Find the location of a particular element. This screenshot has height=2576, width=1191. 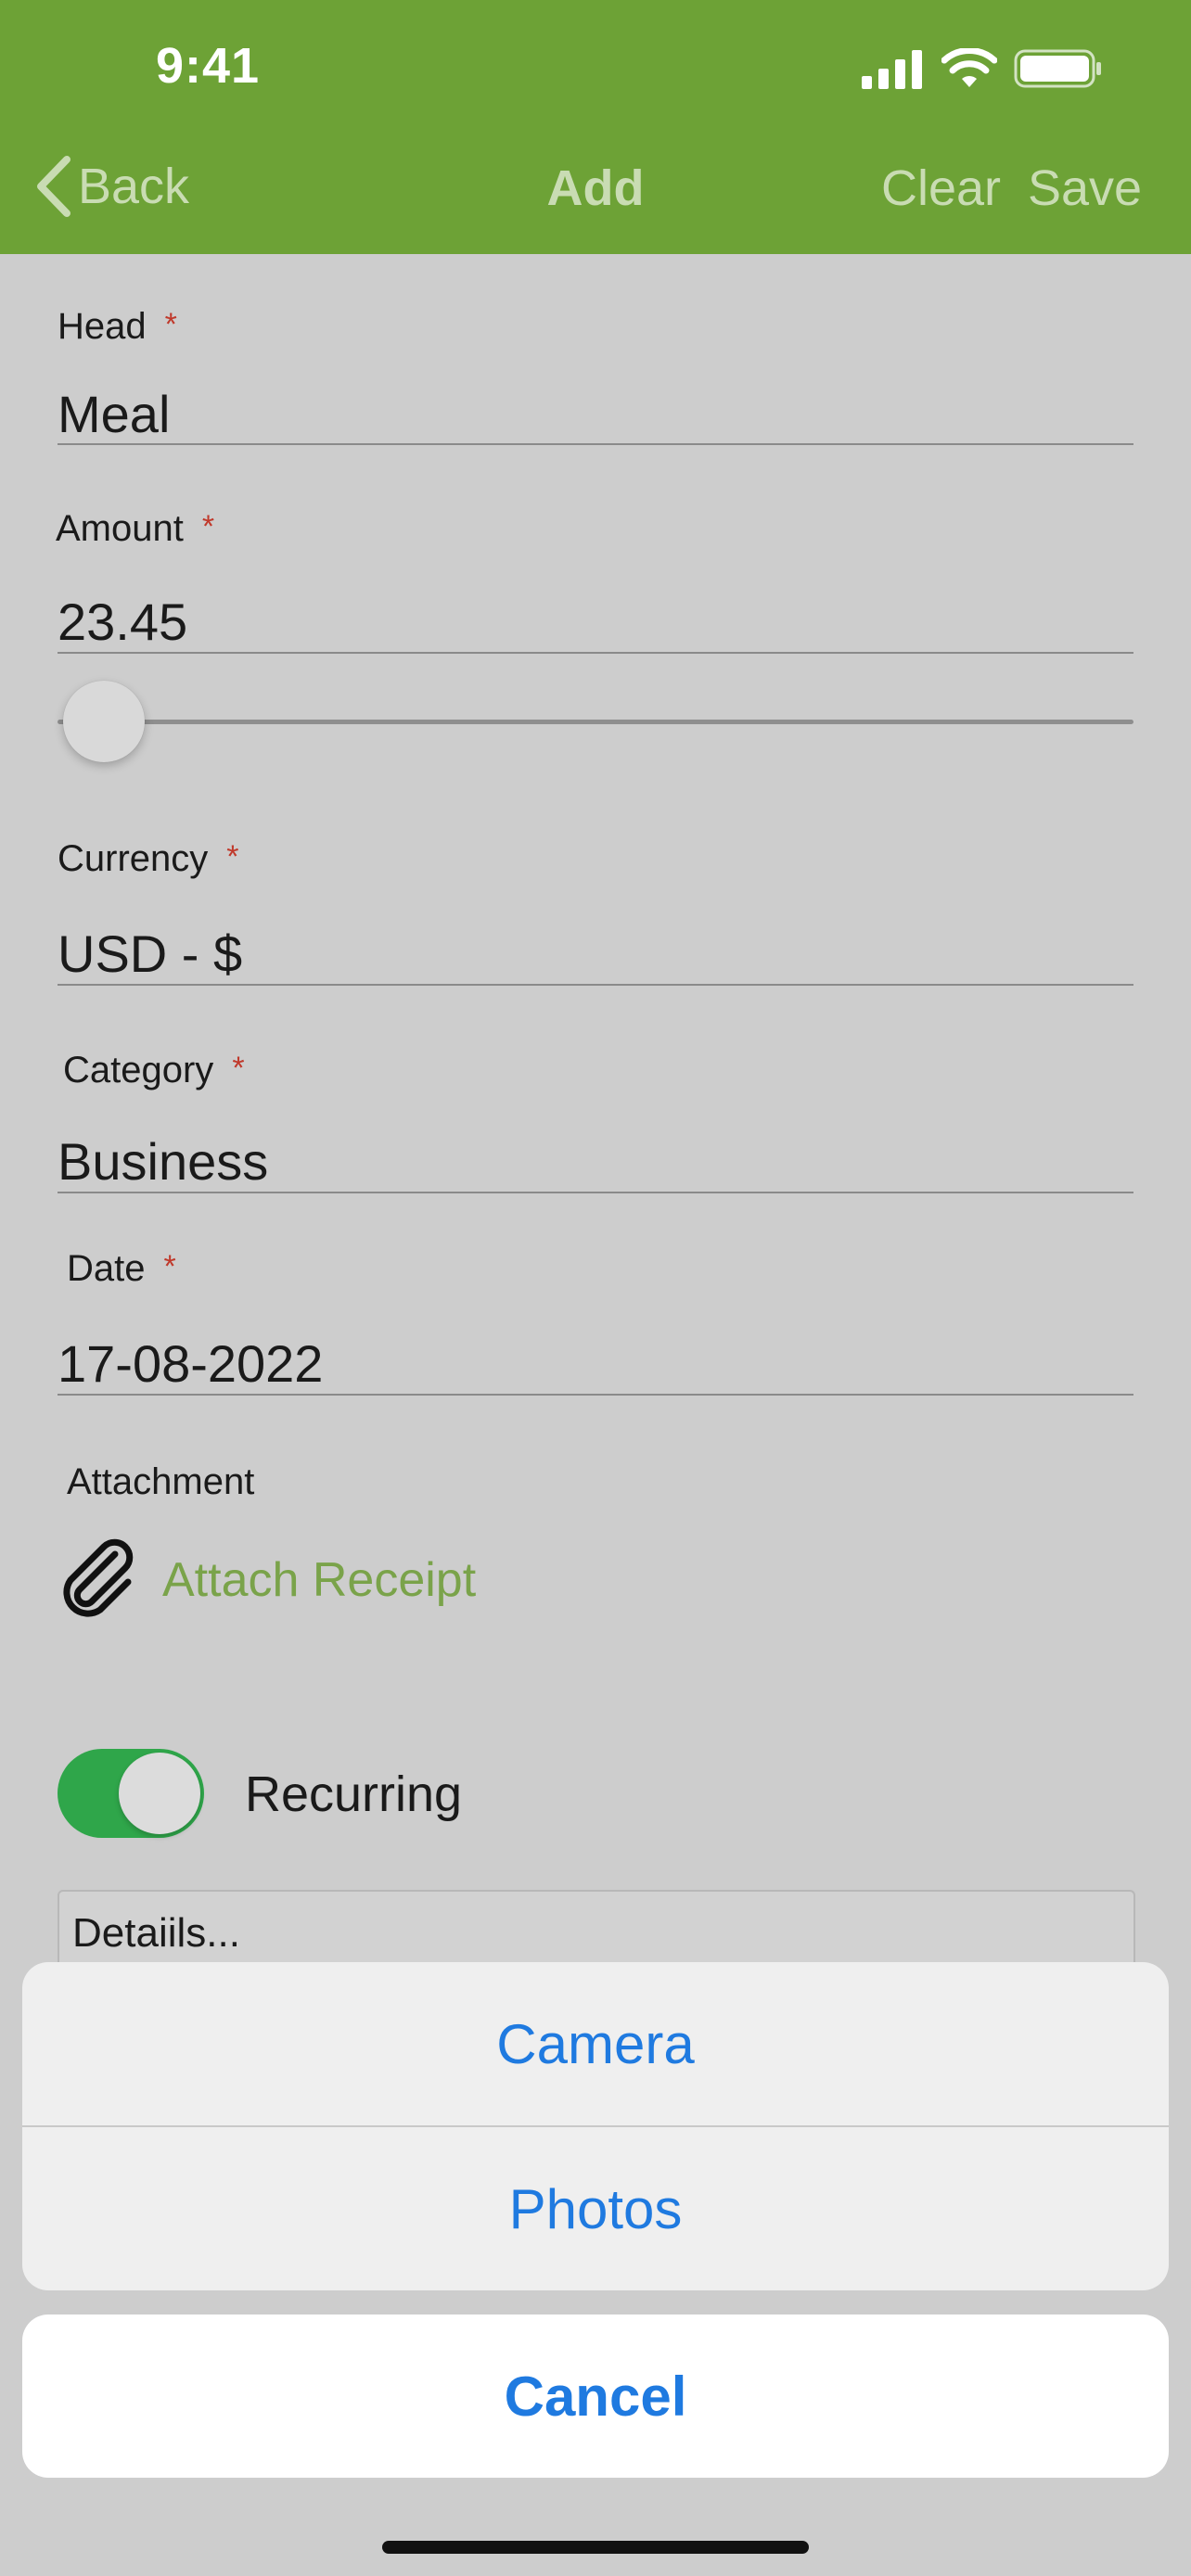

cellular-signal-icon is located at coordinates (892, 69).